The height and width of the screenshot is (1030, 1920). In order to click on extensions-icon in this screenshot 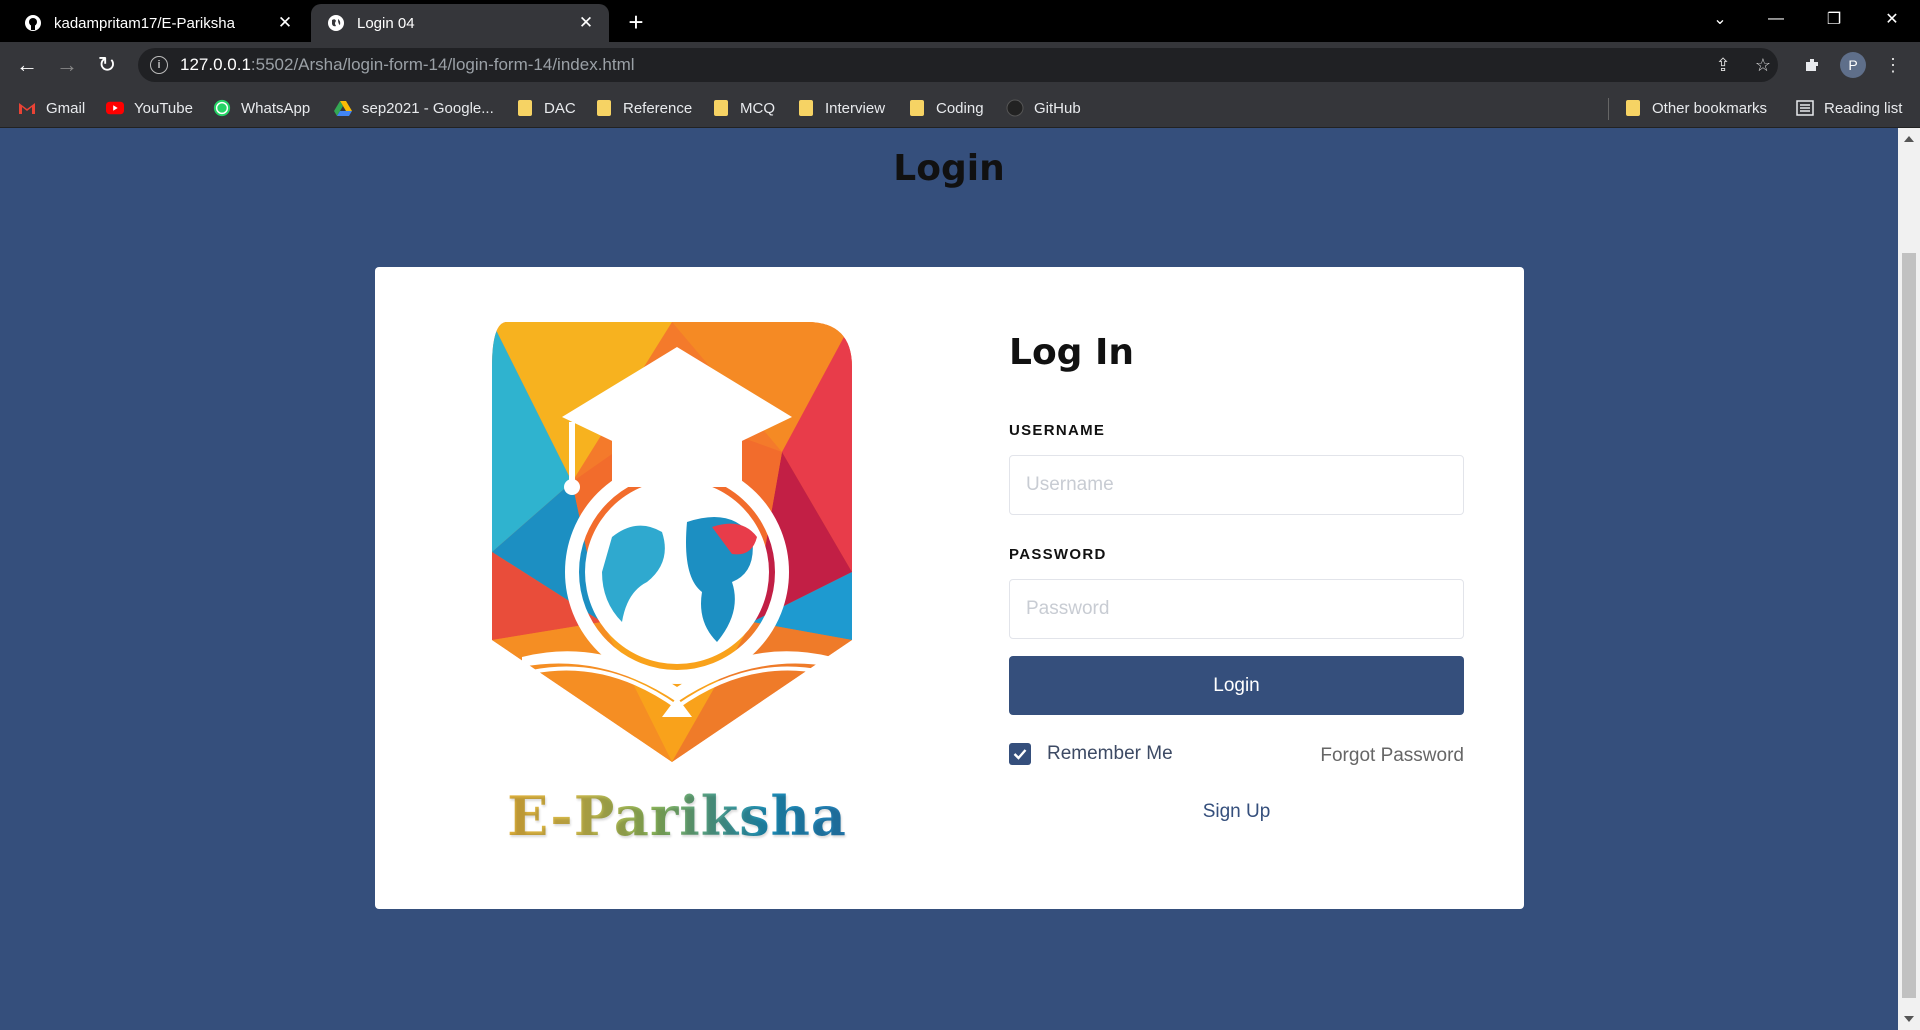, I will do `click(1812, 65)`.